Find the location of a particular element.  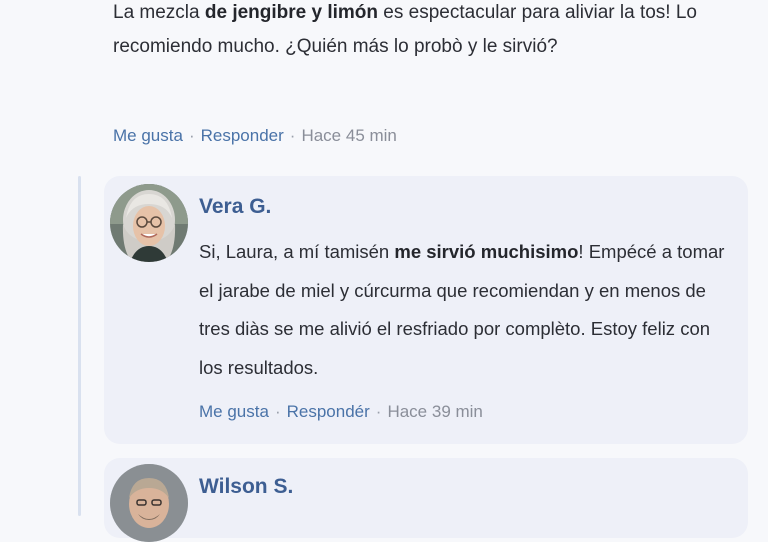

timestamp: Hace 45 min is located at coordinates (349, 135).